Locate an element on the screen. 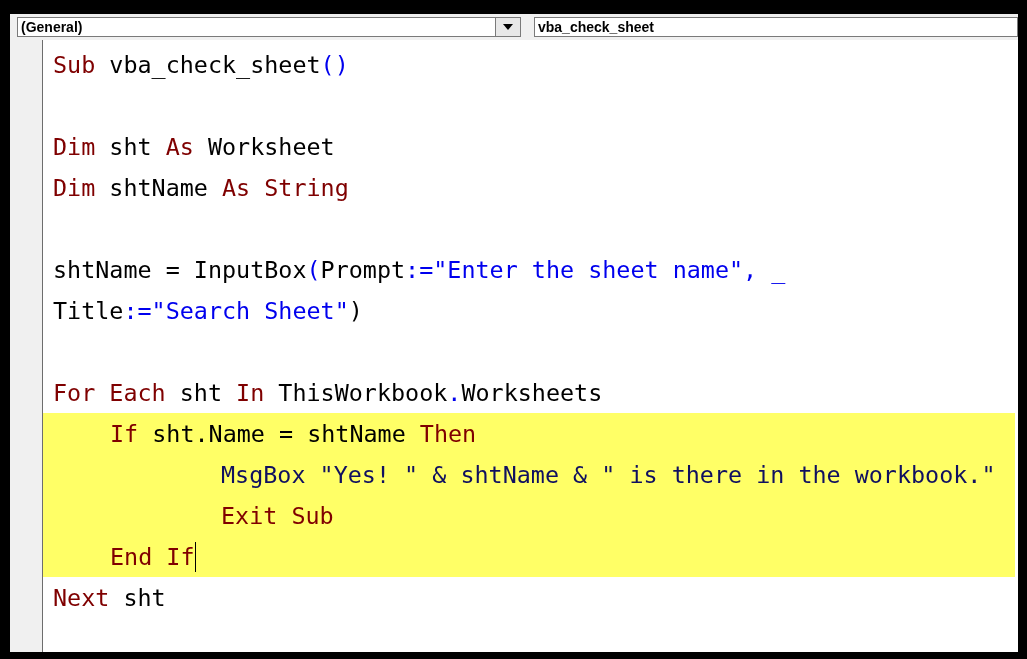 The height and width of the screenshot is (659, 1027). object-dropdown: (General) is located at coordinates (269, 27).